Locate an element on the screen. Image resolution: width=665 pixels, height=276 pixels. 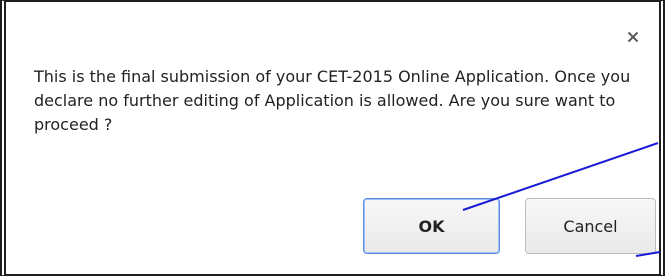
close-icon is located at coordinates (633, 37).